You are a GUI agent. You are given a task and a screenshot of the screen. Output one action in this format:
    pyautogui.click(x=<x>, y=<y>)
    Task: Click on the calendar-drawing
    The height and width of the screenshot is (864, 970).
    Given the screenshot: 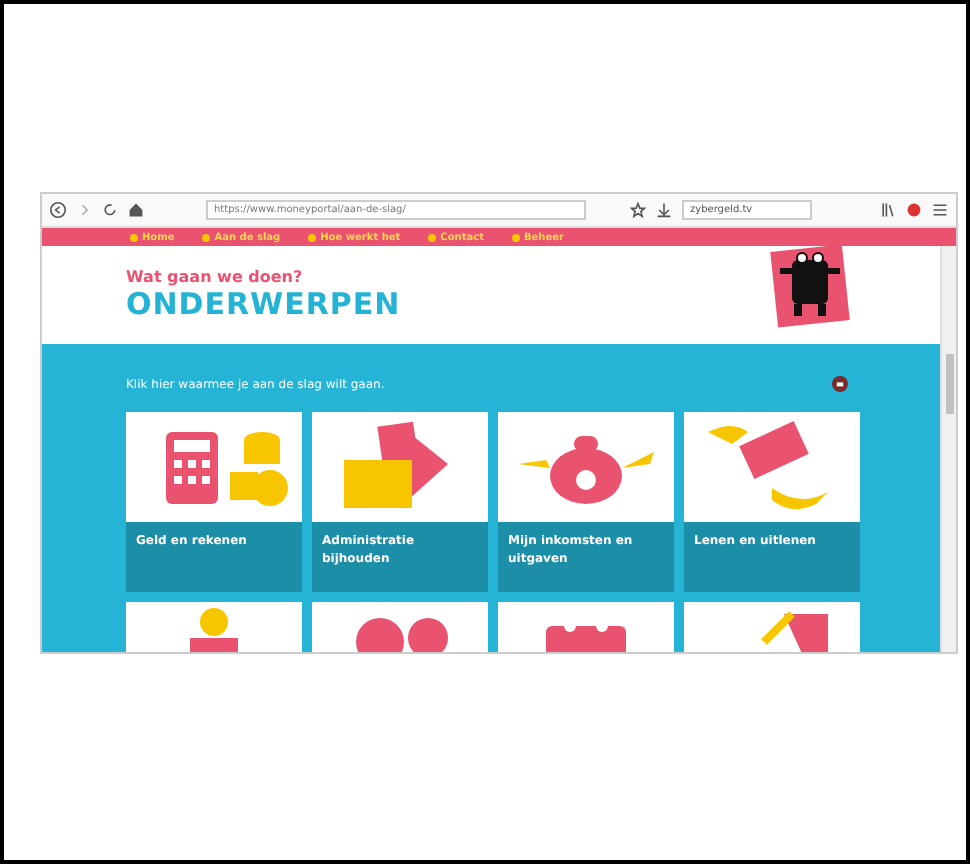 What is the action you would take?
    pyautogui.click(x=586, y=636)
    